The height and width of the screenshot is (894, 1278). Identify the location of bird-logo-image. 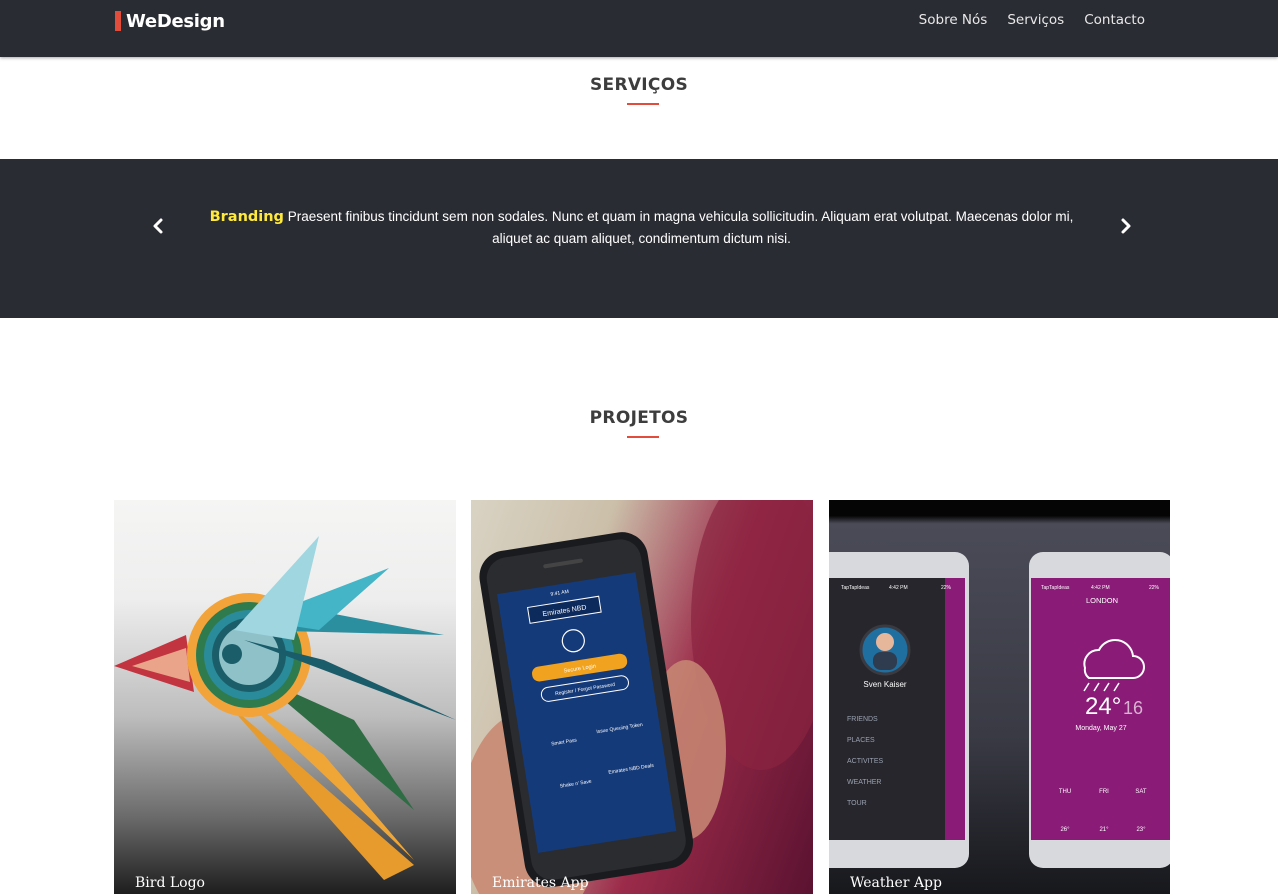
(285, 708).